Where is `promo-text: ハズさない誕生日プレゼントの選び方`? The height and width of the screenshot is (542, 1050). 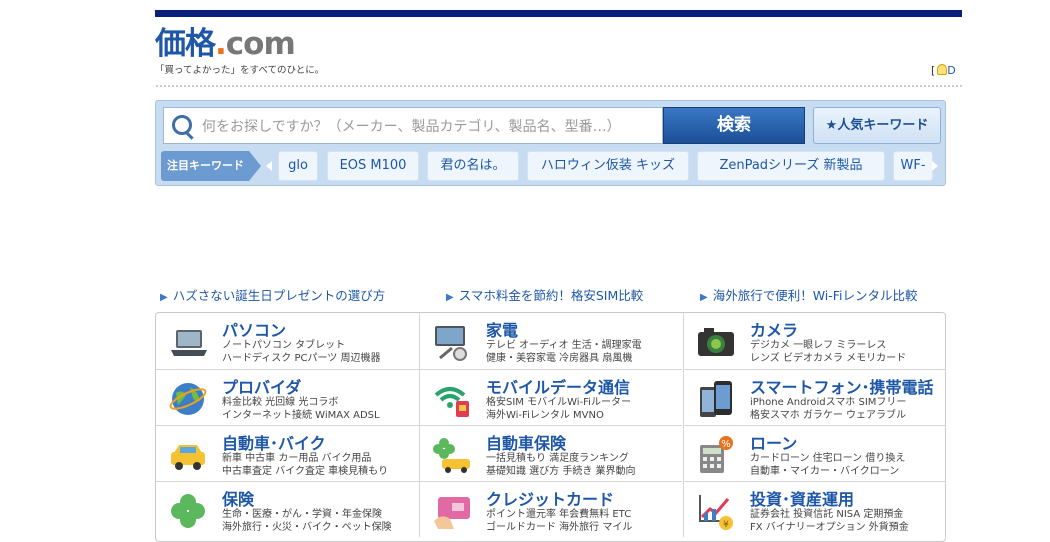
promo-text: ハズさない誕生日プレゼントの選び方 is located at coordinates (279, 295).